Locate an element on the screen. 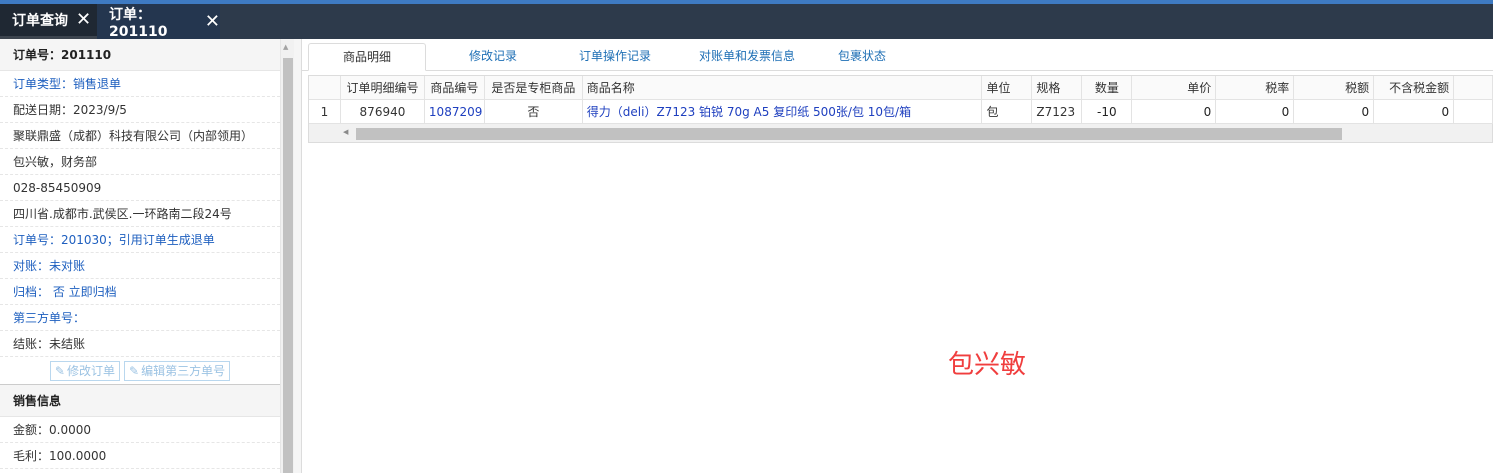 This screenshot has width=1493, height=473. button-label: 修改订单 is located at coordinates (90, 371).